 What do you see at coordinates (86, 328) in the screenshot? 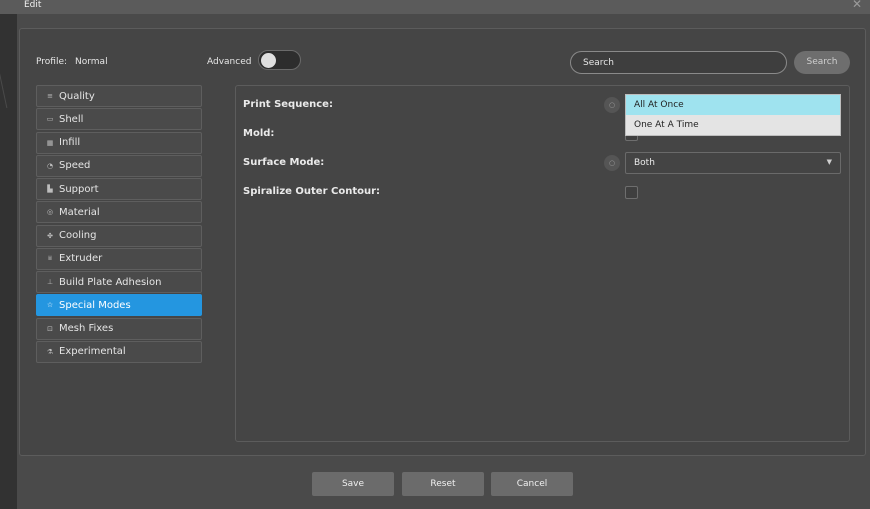
I see `sidebar-item-label: Mesh Fixes` at bounding box center [86, 328].